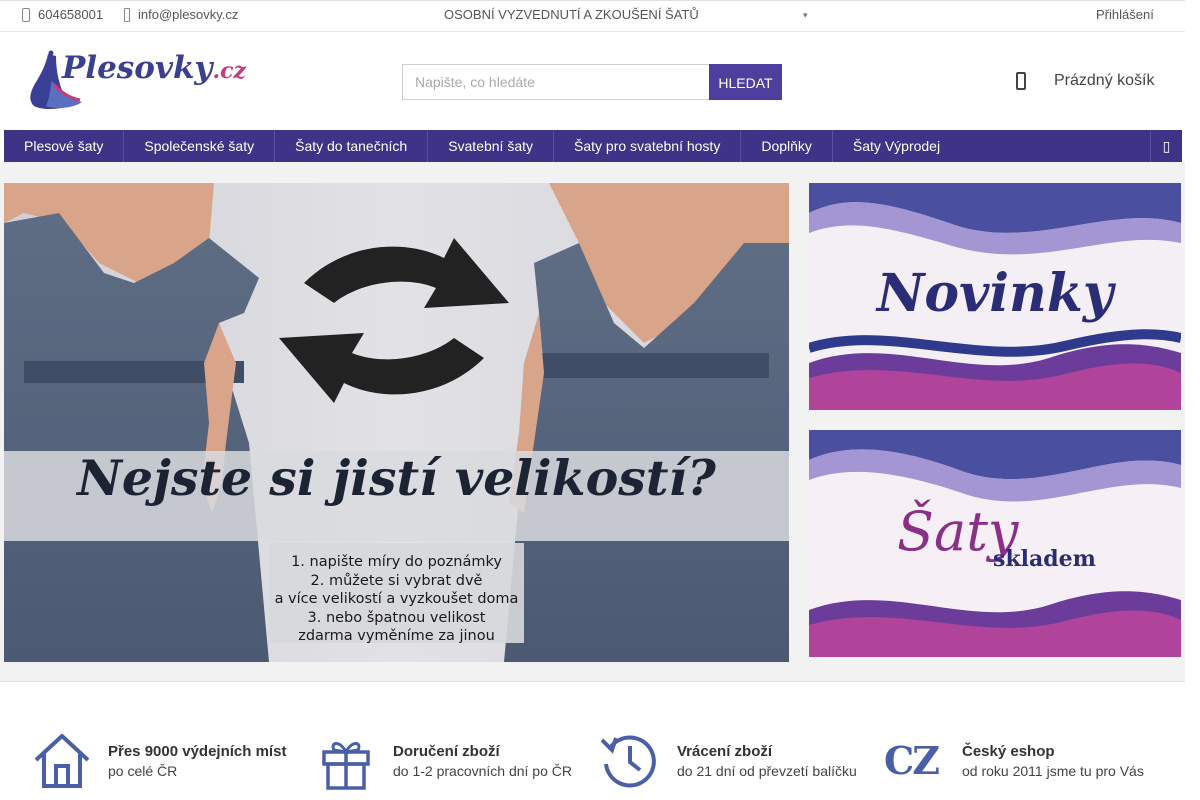  I want to click on nav-item-saty-do-tanecnich: Šaty do tanečních, so click(352, 146).